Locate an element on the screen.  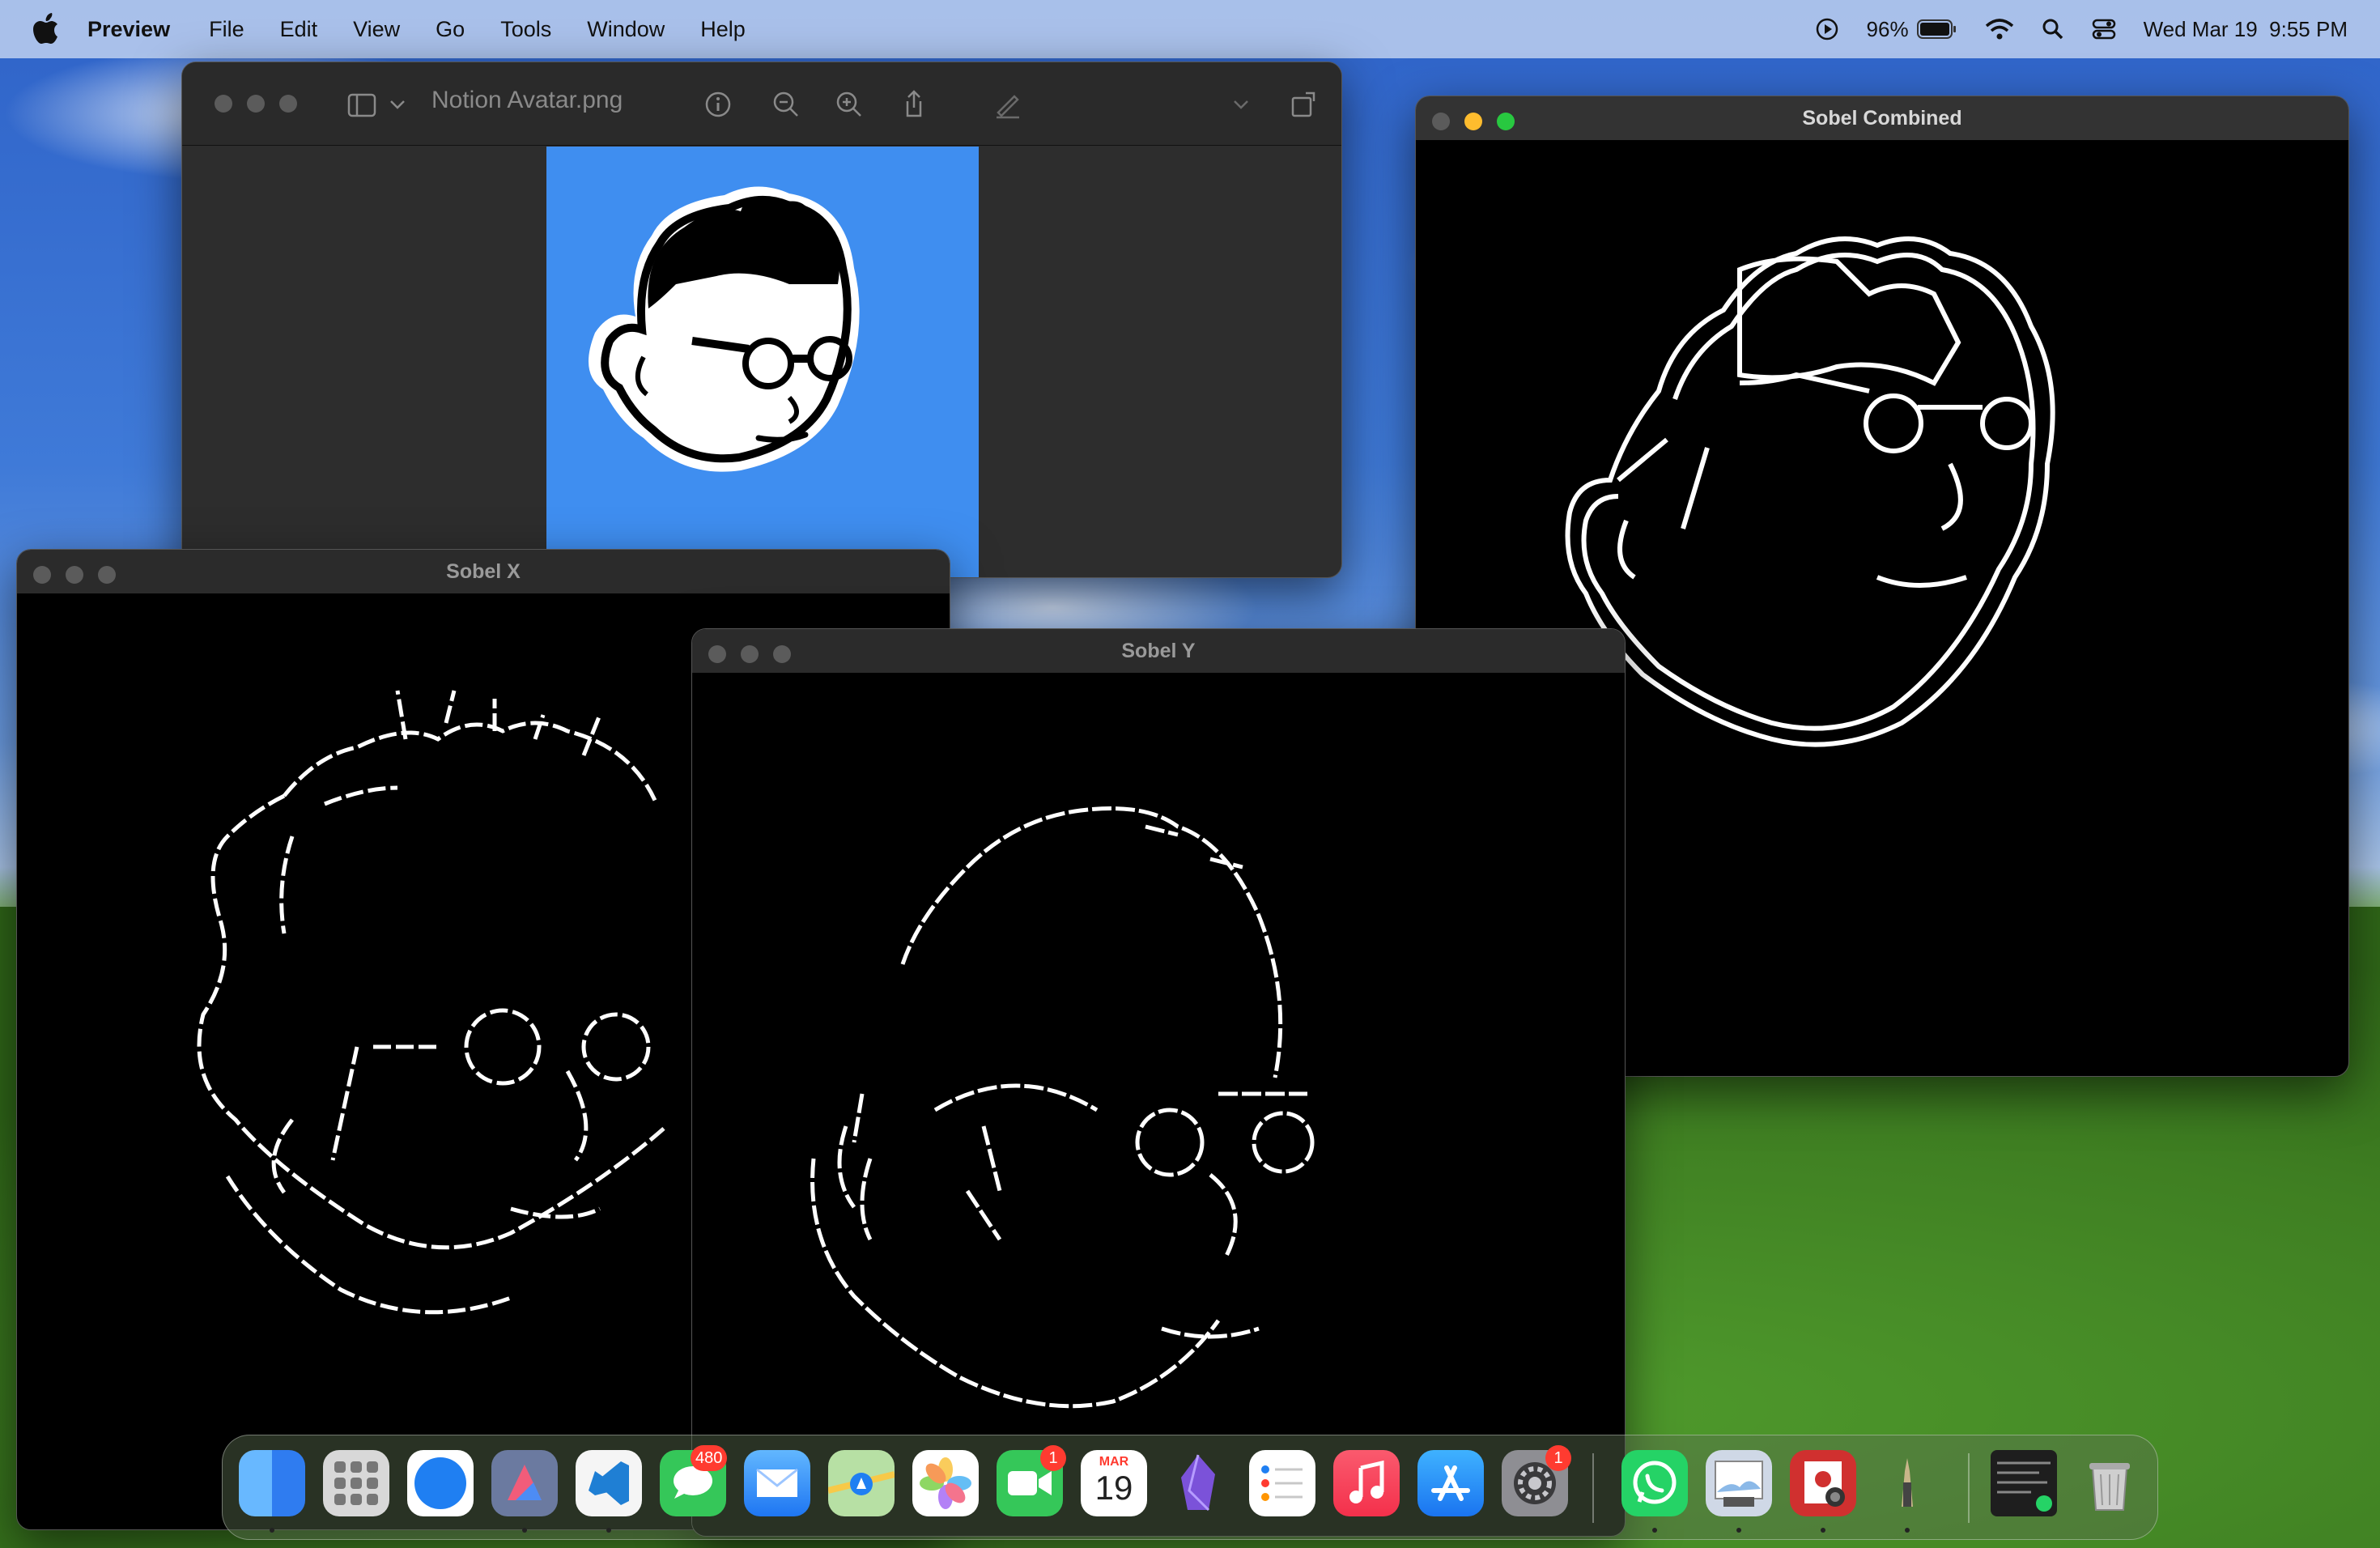
menu-file: File is located at coordinates (227, 29).